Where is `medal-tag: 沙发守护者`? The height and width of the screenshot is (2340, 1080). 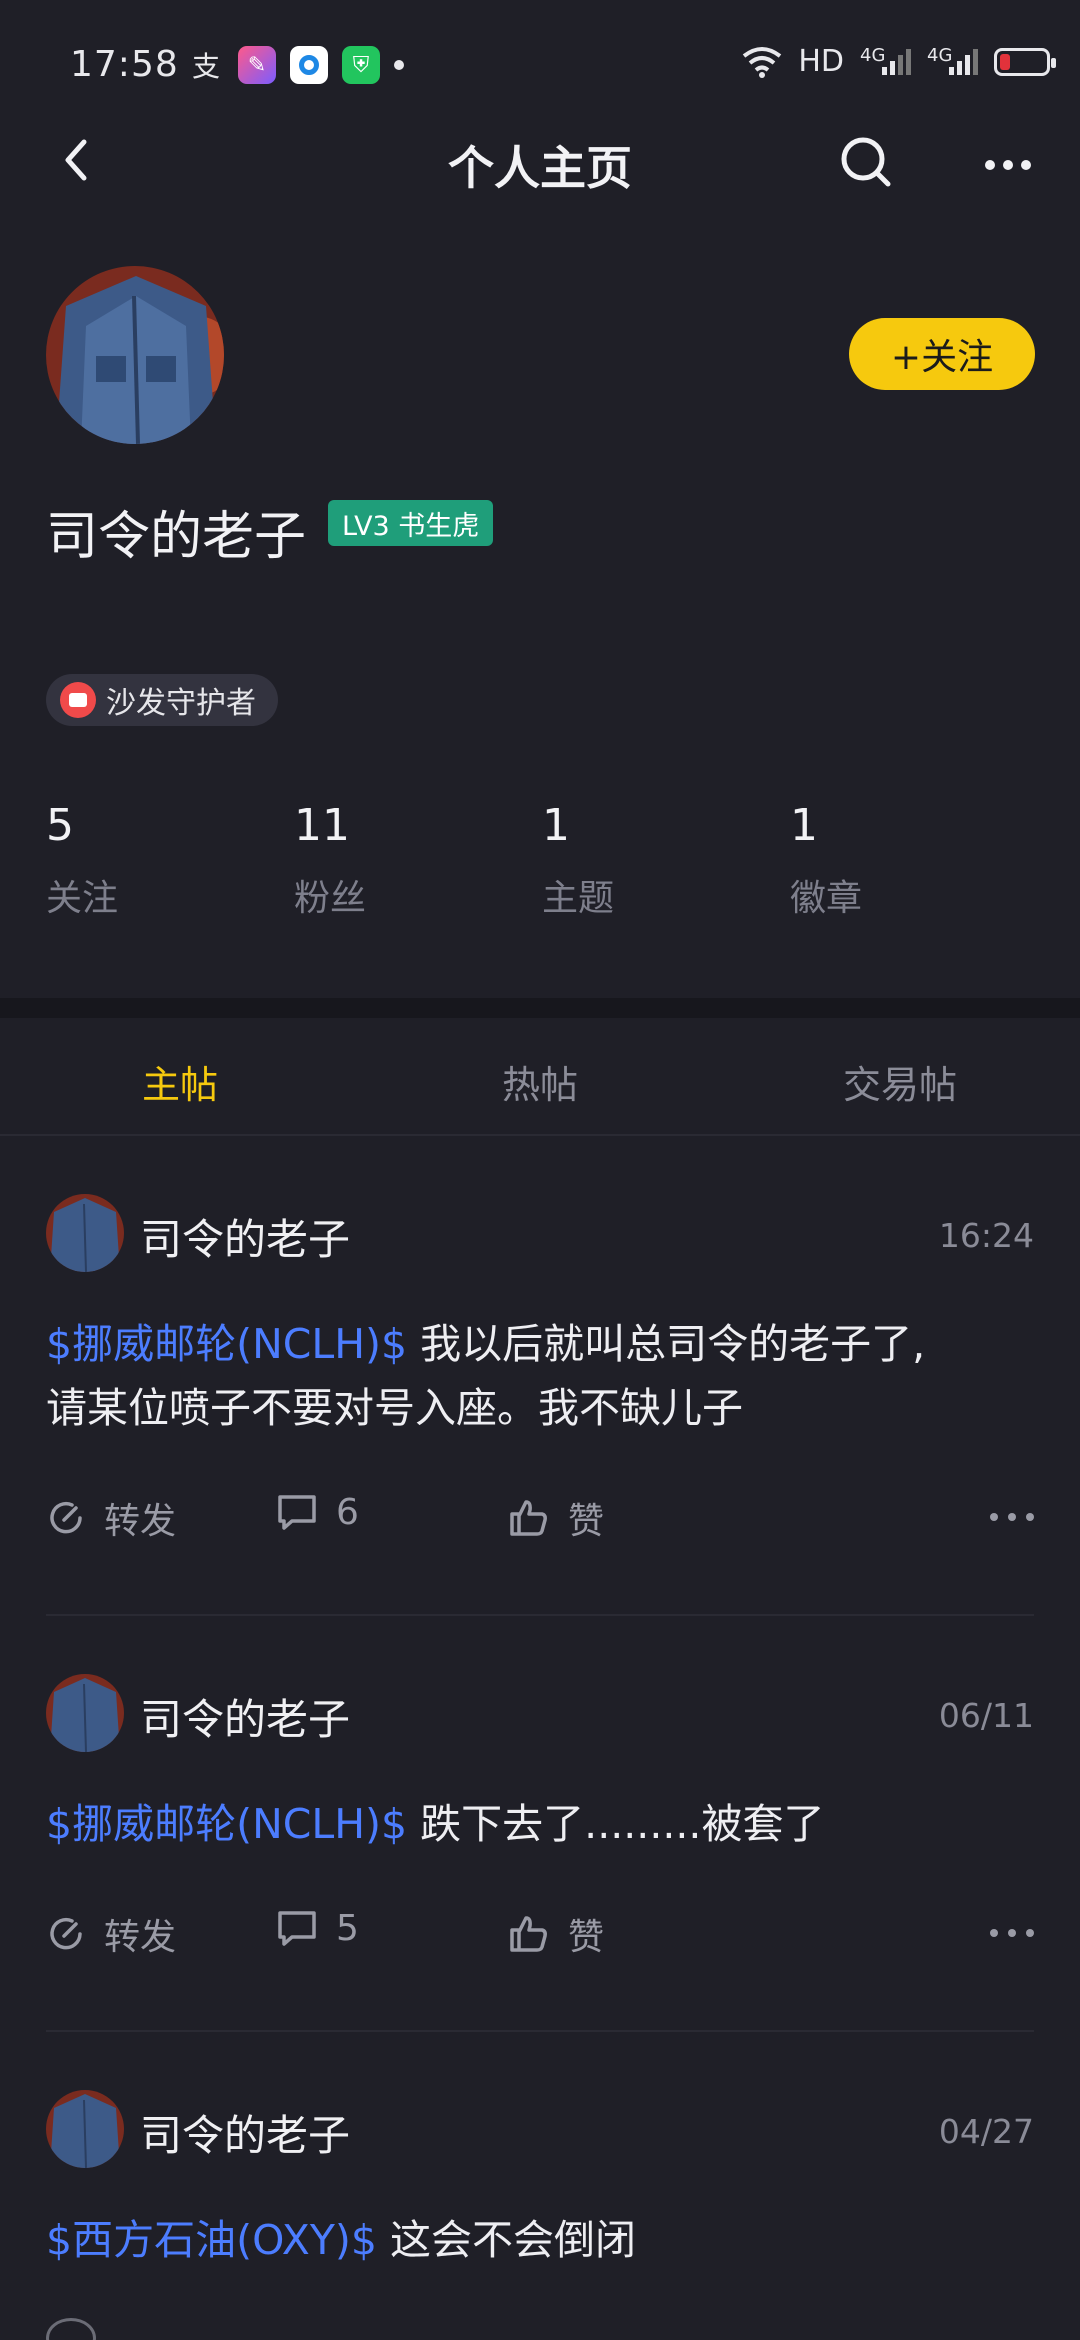
medal-tag: 沙发守护者 is located at coordinates (162, 700).